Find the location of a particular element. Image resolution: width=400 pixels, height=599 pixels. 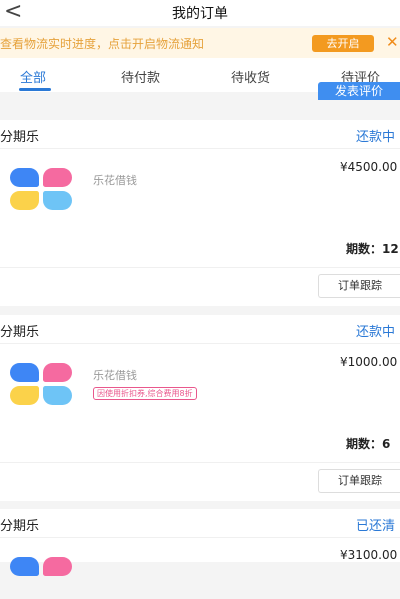

order-price: ¥3100.00 is located at coordinates (369, 555).